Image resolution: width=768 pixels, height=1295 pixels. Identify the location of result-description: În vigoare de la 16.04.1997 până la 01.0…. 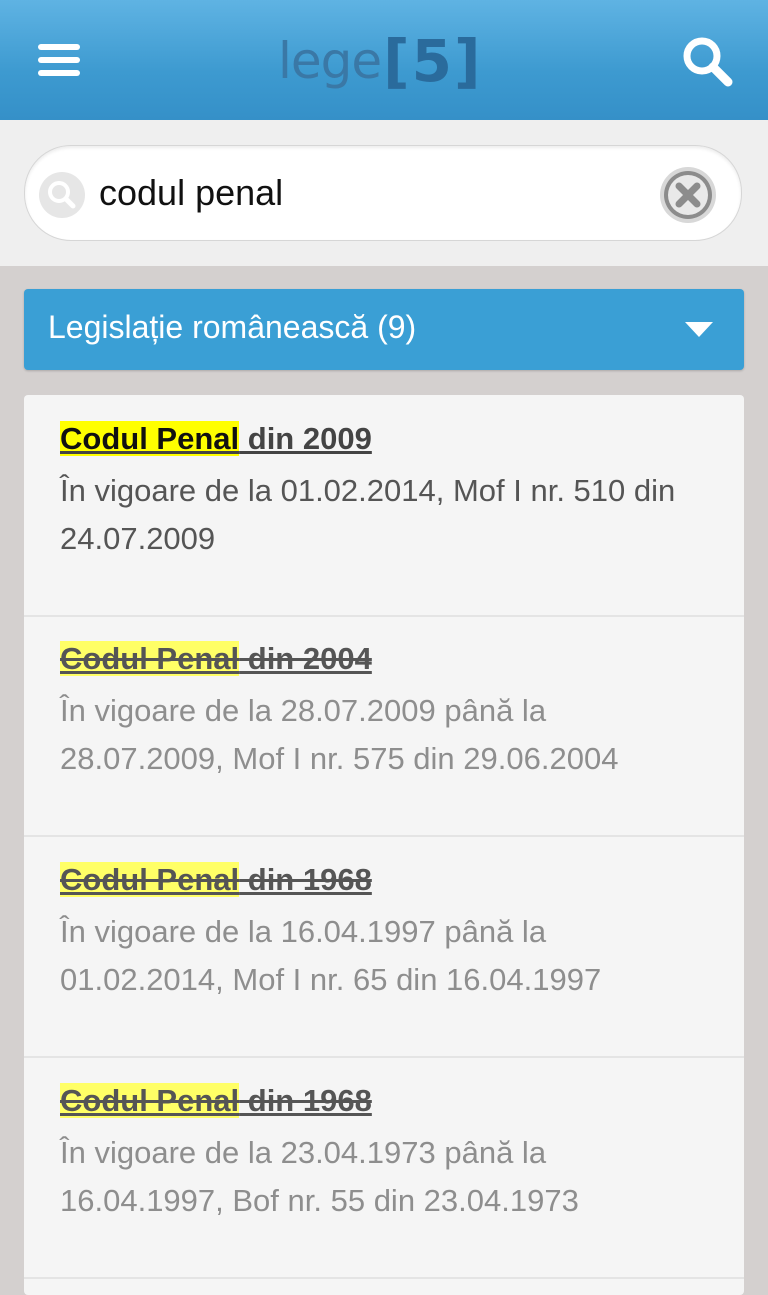
(331, 955).